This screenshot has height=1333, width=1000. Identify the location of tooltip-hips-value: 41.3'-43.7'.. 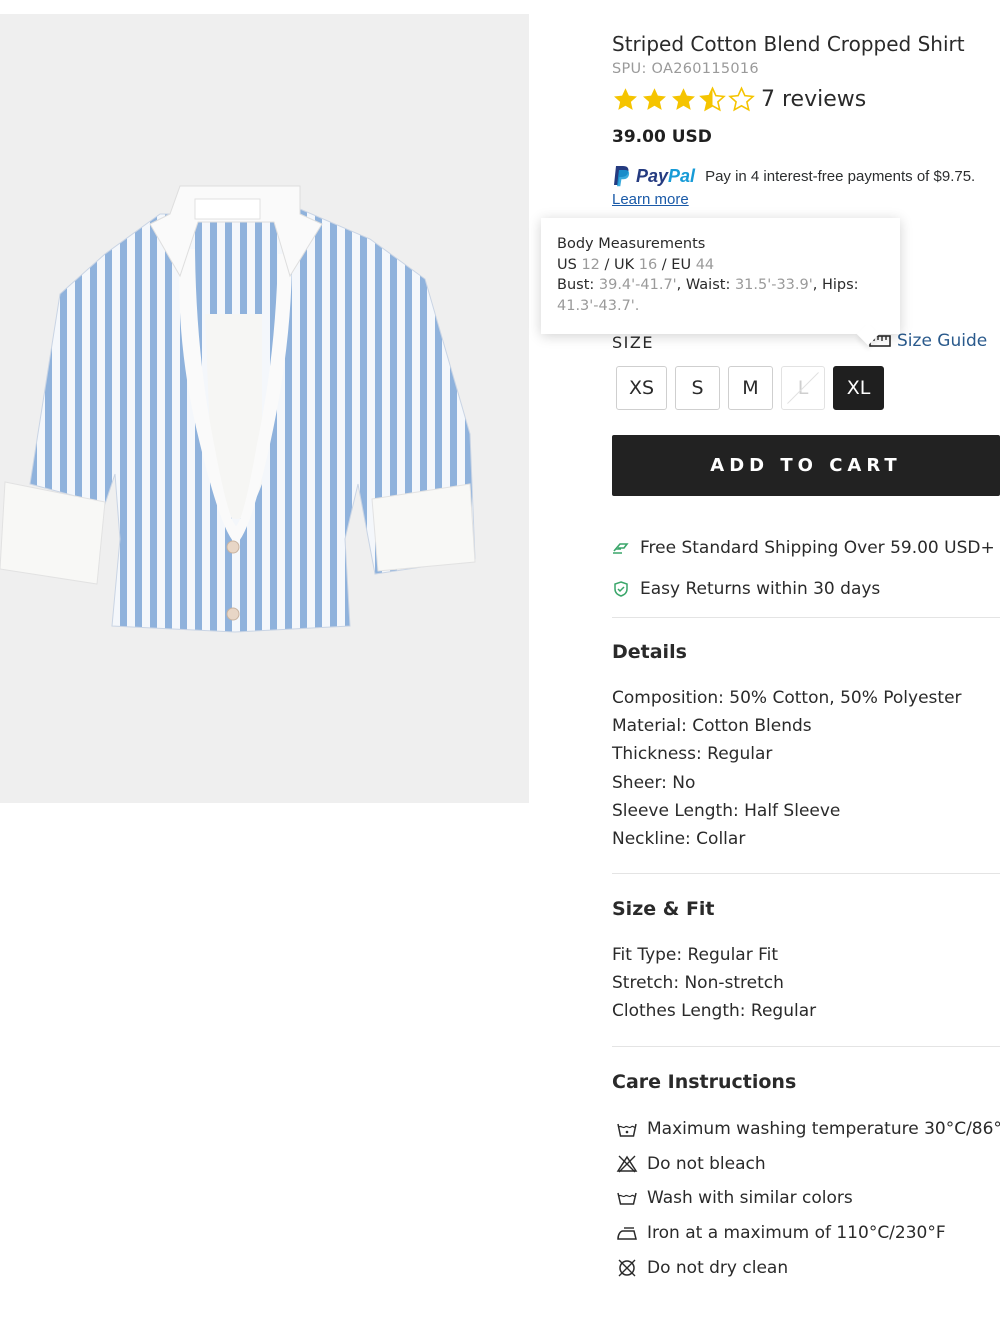
(598, 305).